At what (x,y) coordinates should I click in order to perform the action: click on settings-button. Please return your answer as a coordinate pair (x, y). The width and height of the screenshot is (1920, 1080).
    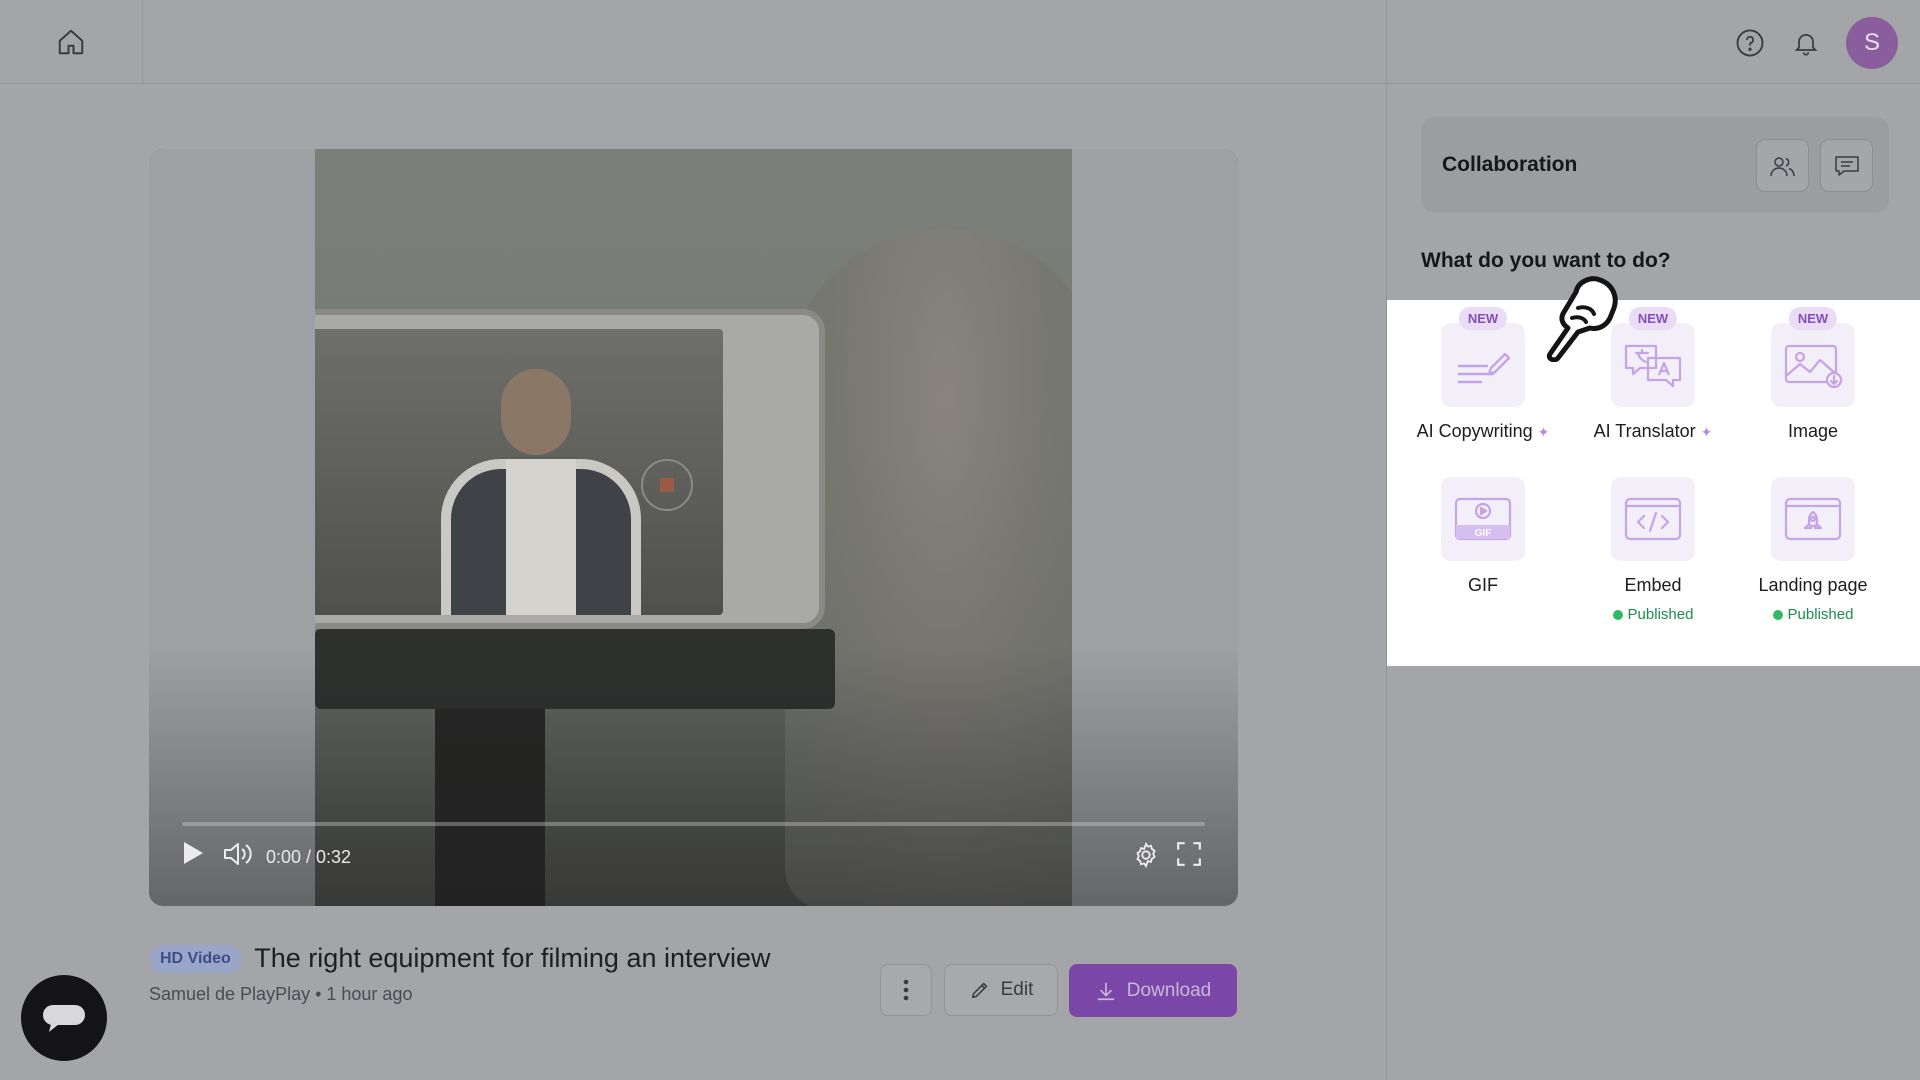
    Looking at the image, I should click on (1146, 855).